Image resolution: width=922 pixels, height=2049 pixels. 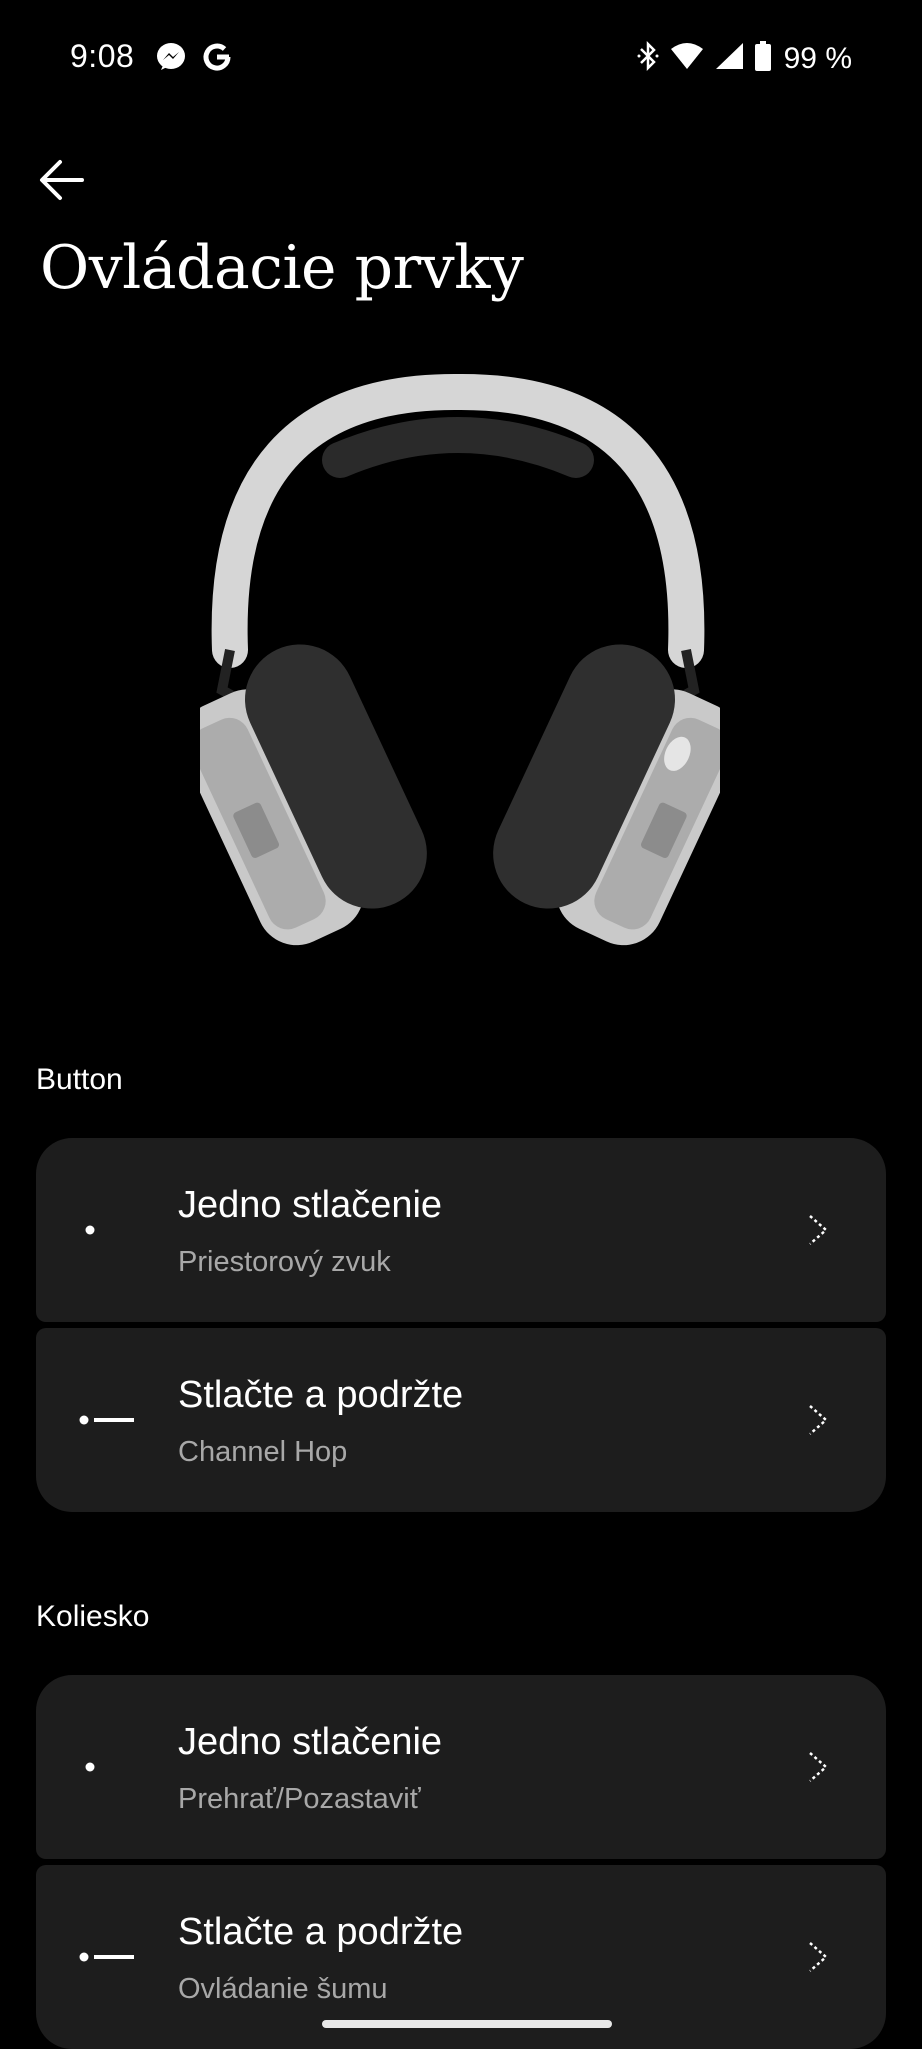 I want to click on section-label-wheel: Koliesko, so click(x=93, y=1616).